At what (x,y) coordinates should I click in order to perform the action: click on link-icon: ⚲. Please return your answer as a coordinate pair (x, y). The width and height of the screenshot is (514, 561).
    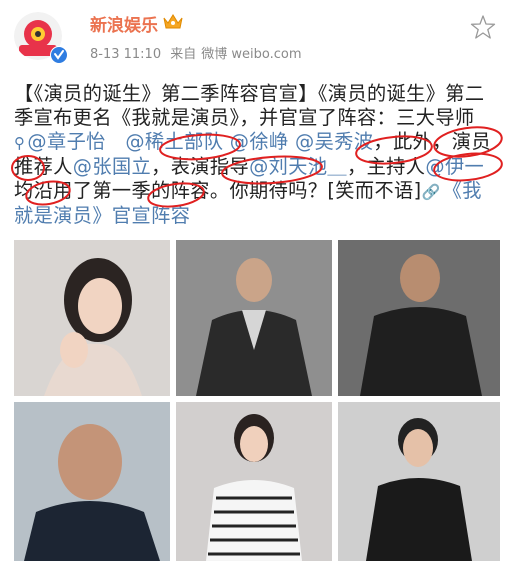
    Looking at the image, I should click on (20, 143).